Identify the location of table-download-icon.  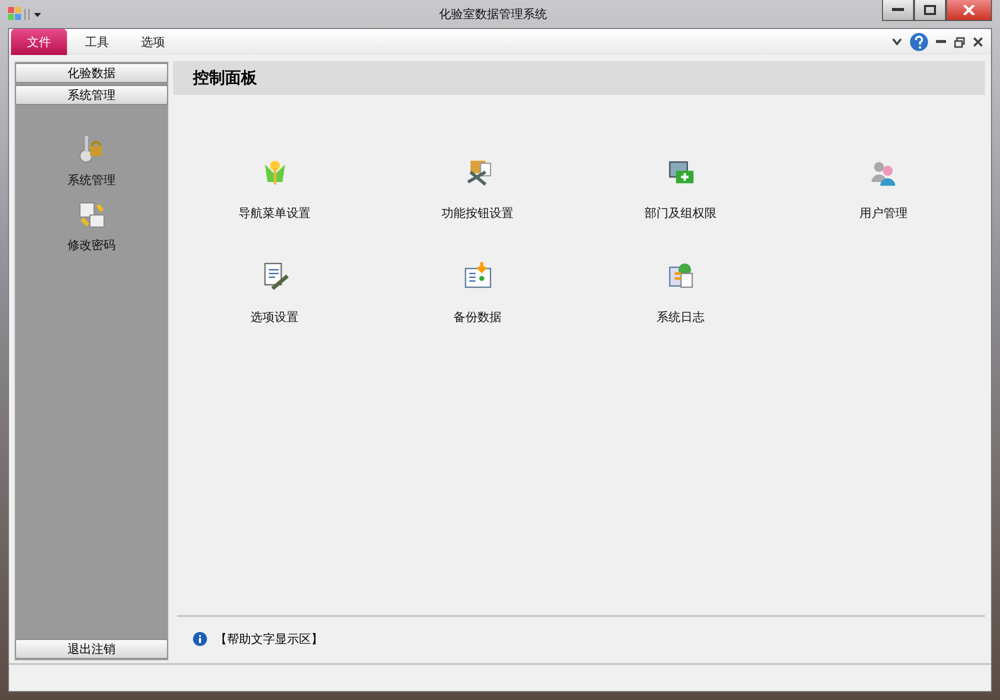
(477, 276).